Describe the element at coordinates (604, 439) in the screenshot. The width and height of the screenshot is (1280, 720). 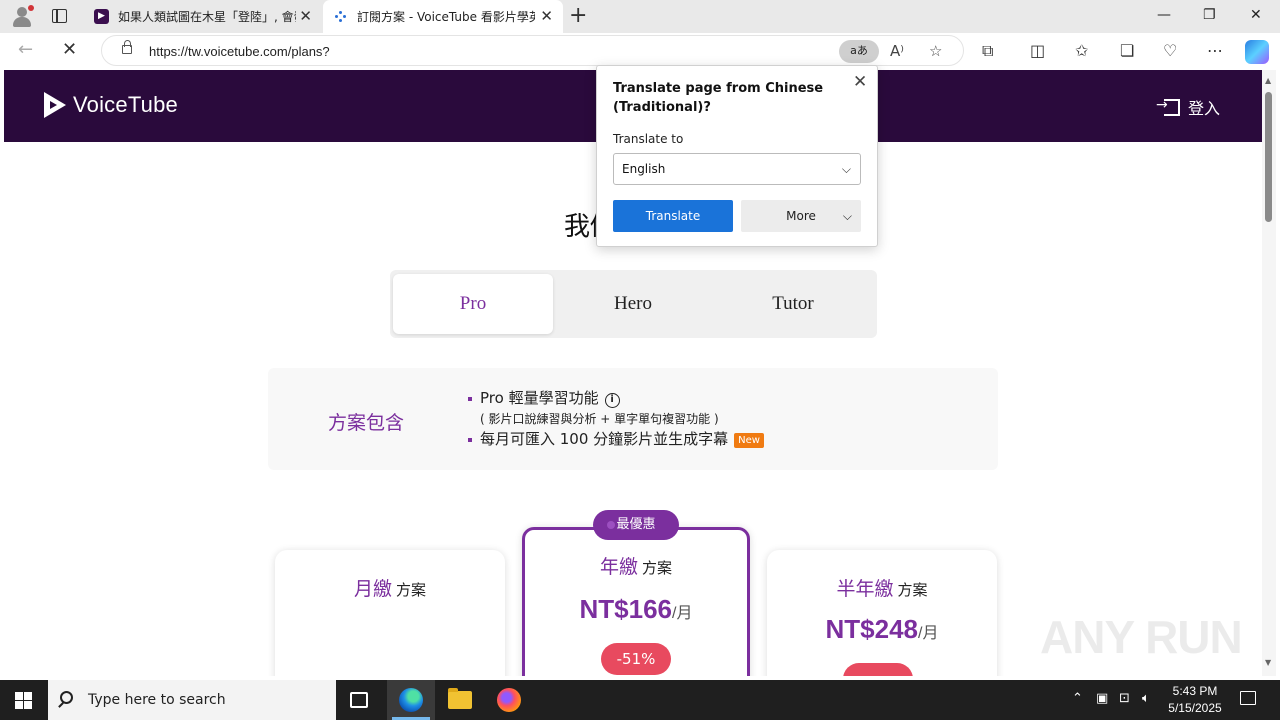
I see `feature-text: 每月可匯入 100 分鐘影片並生成字幕` at that location.